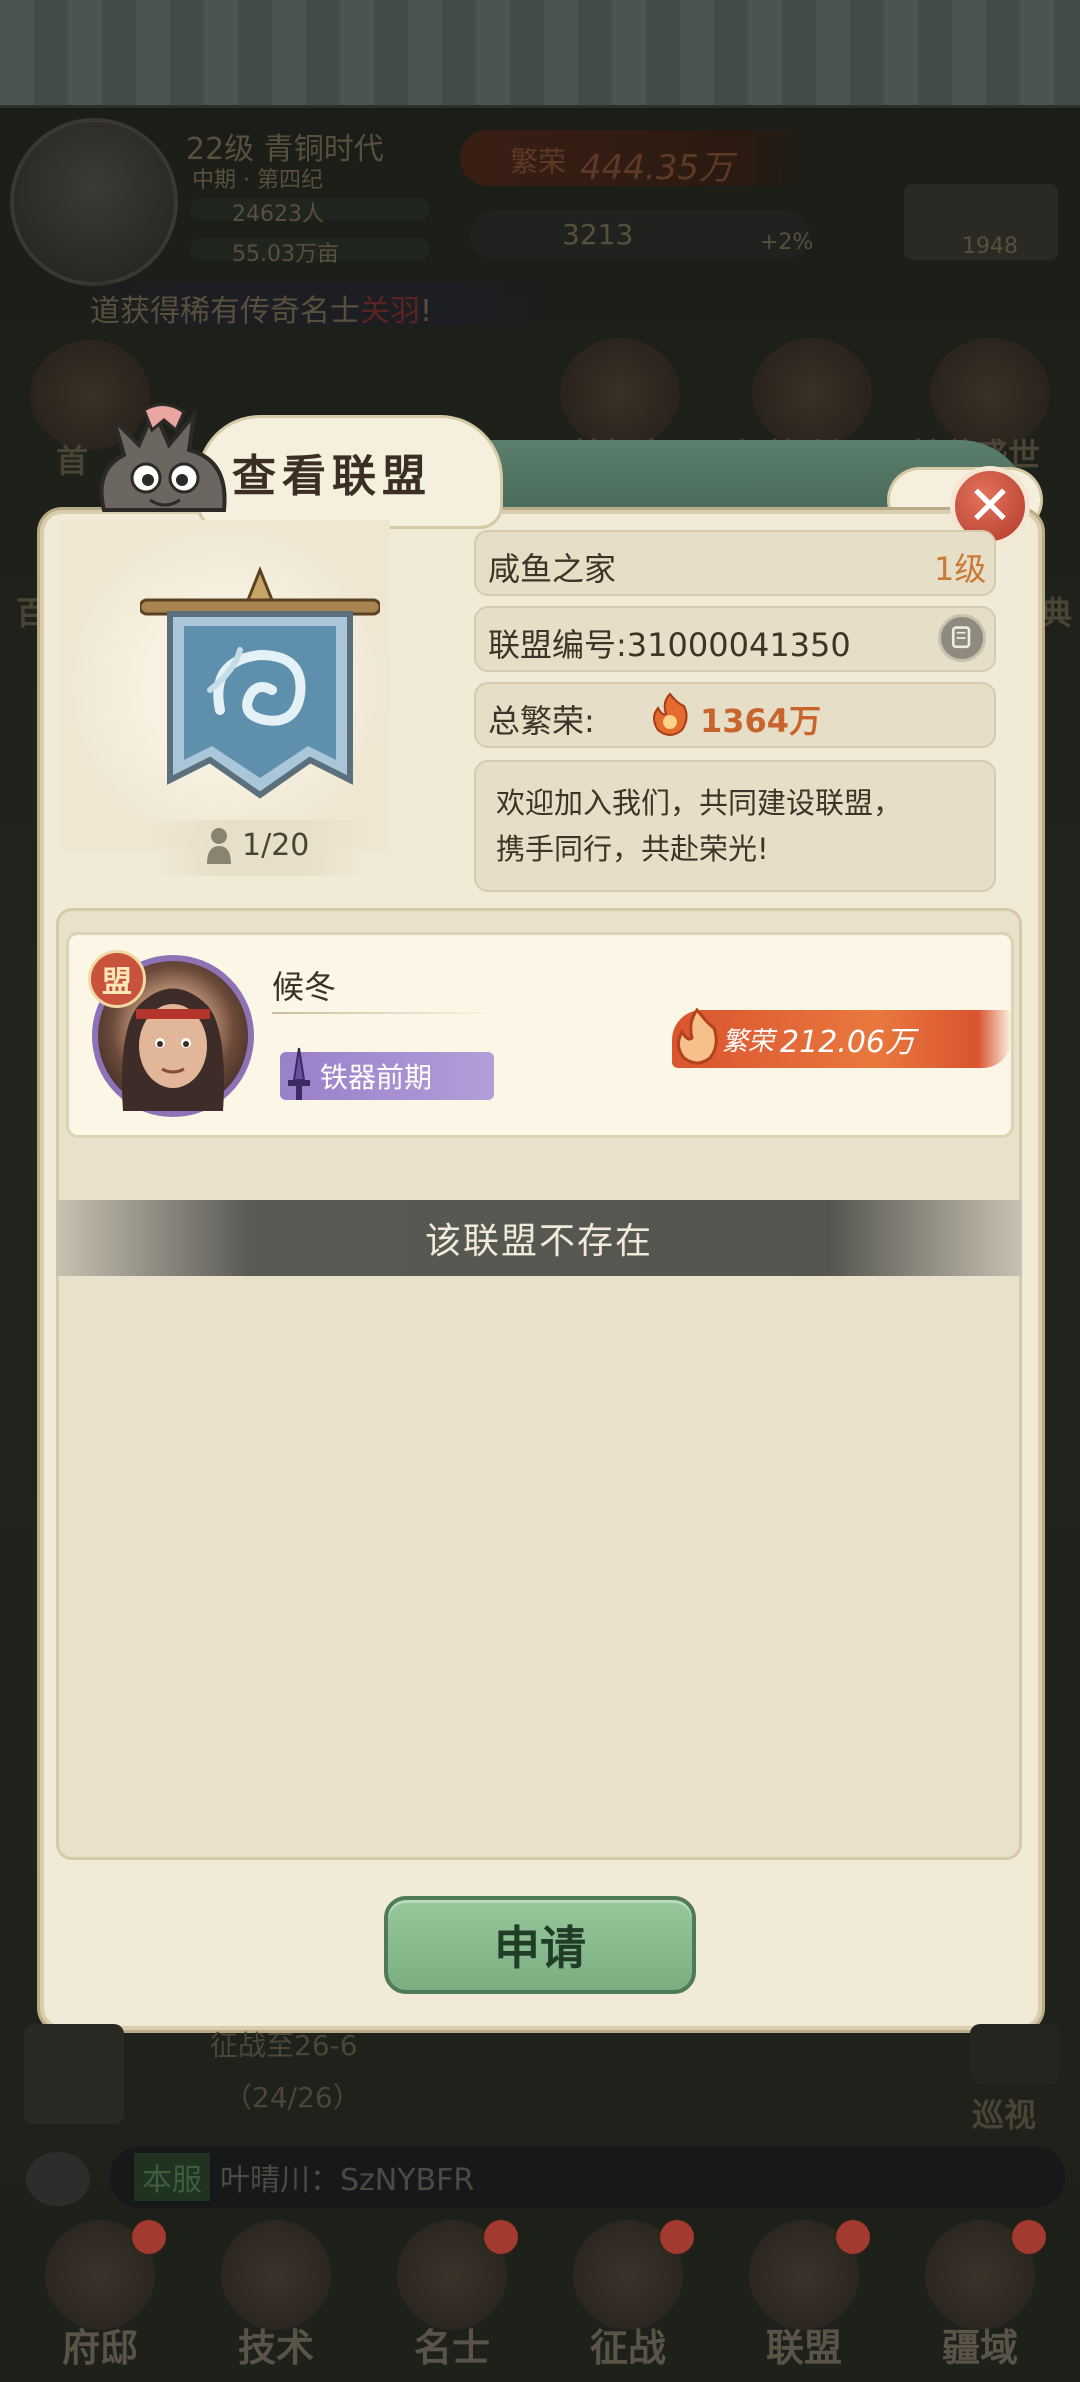 The image size is (1080, 2382). I want to click on quest-progress: （24/26）, so click(292, 2097).